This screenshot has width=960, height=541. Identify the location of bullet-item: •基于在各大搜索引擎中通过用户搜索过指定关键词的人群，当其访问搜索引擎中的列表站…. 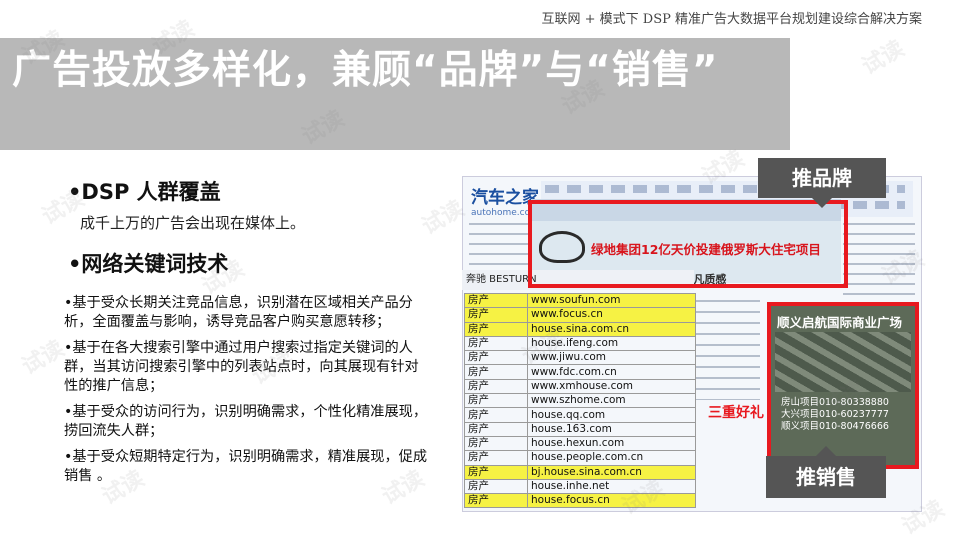
(241, 367).